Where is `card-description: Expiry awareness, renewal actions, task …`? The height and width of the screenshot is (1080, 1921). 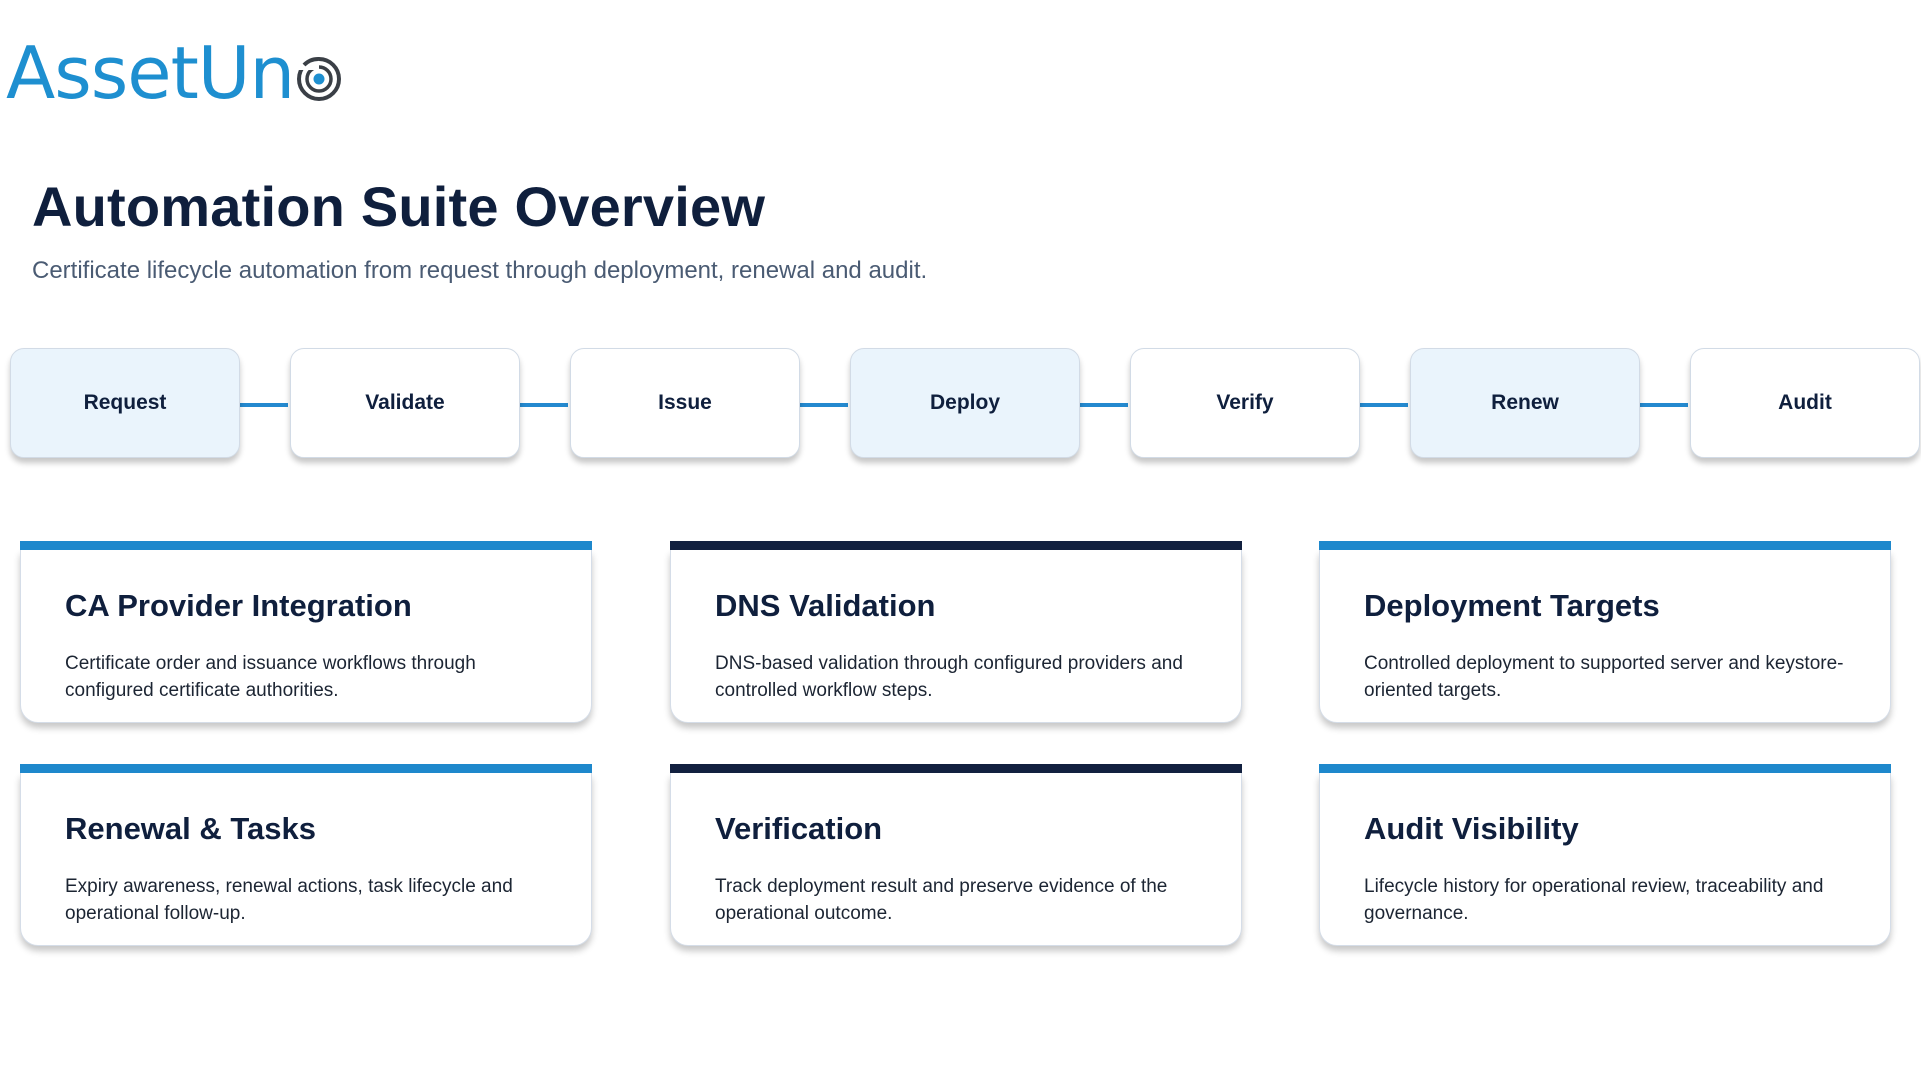
card-description: Expiry awareness, renewal actions, task … is located at coordinates (289, 900).